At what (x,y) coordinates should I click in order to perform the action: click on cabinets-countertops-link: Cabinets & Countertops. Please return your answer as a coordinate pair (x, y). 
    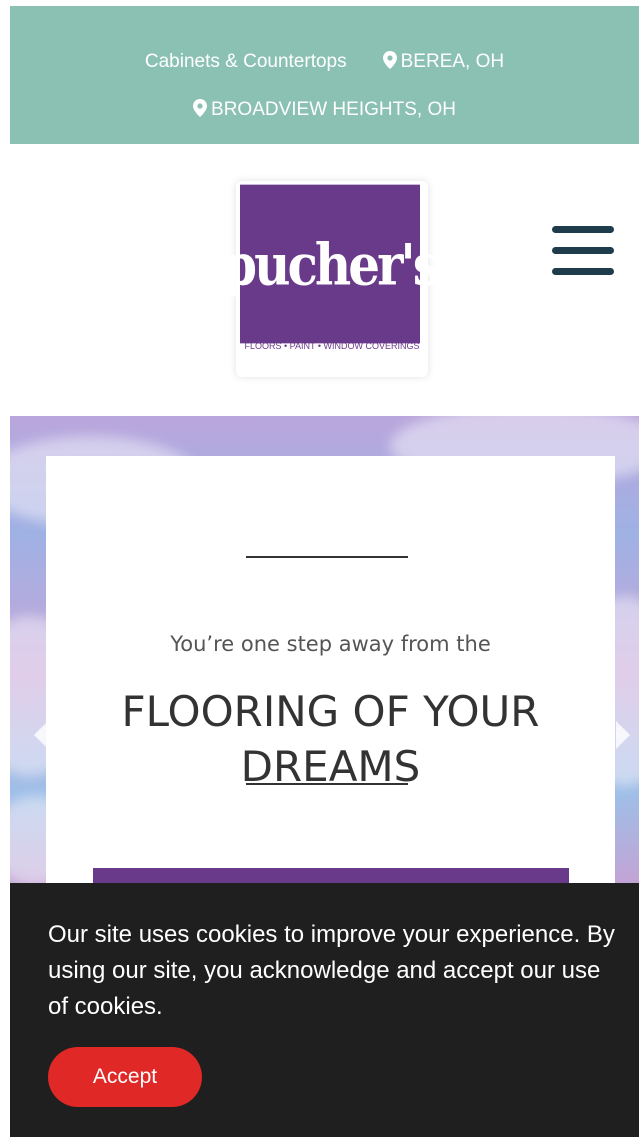
    Looking at the image, I should click on (246, 61).